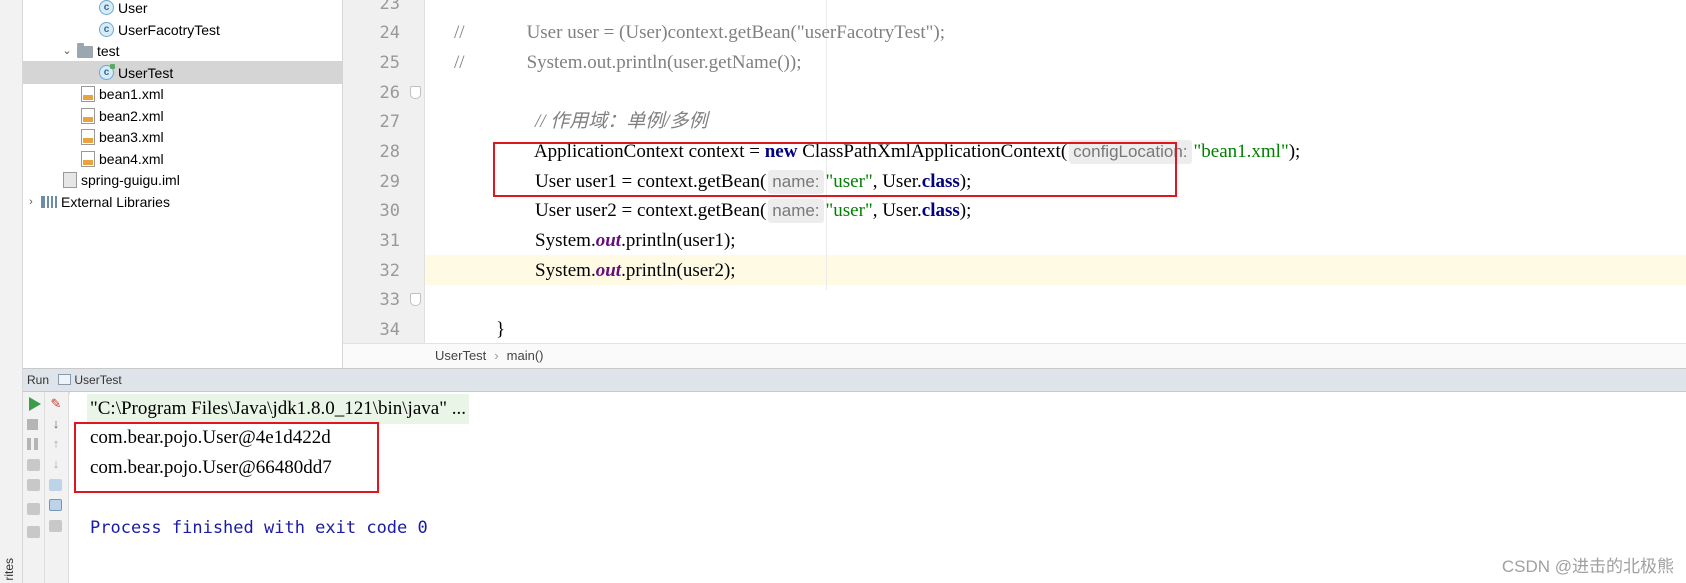  Describe the element at coordinates (389, 152) in the screenshot. I see `line-number: 28` at that location.